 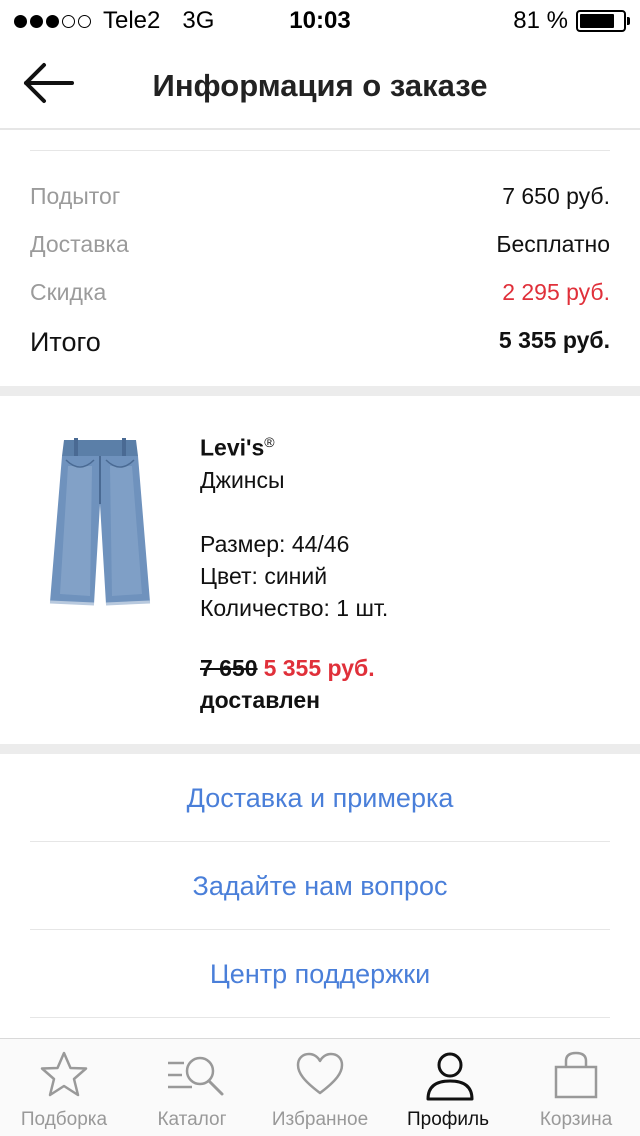 I want to click on subtotal-label: Подытог, so click(x=75, y=196).